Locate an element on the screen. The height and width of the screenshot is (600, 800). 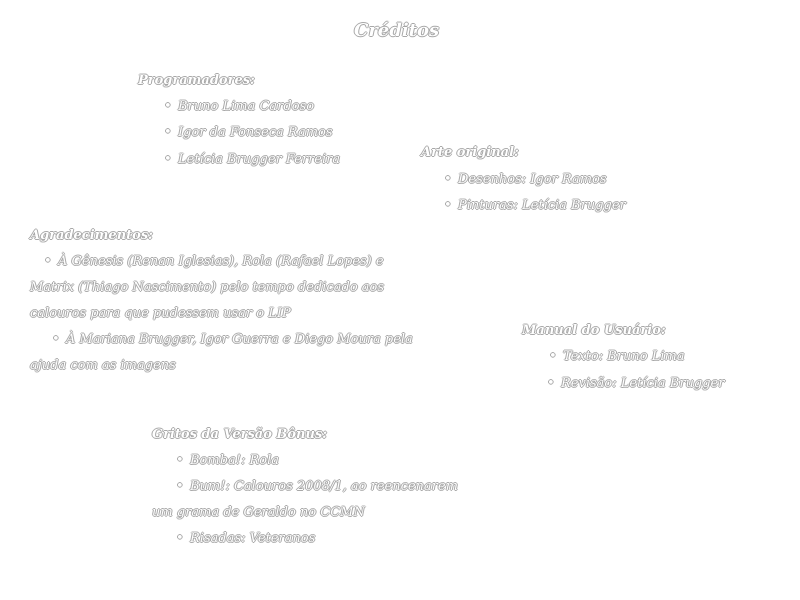
manual-item: Texto: Bruno Lima is located at coordinates (624, 357).